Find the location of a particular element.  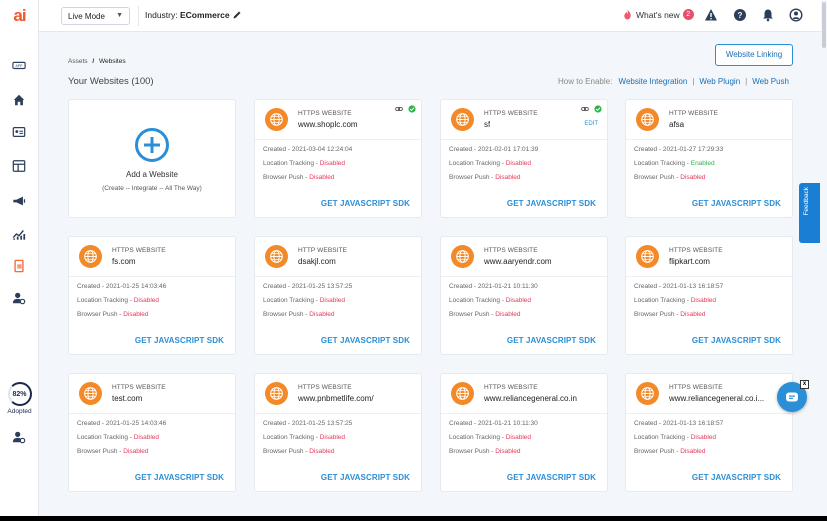

website-domain: afsa is located at coordinates (677, 124).